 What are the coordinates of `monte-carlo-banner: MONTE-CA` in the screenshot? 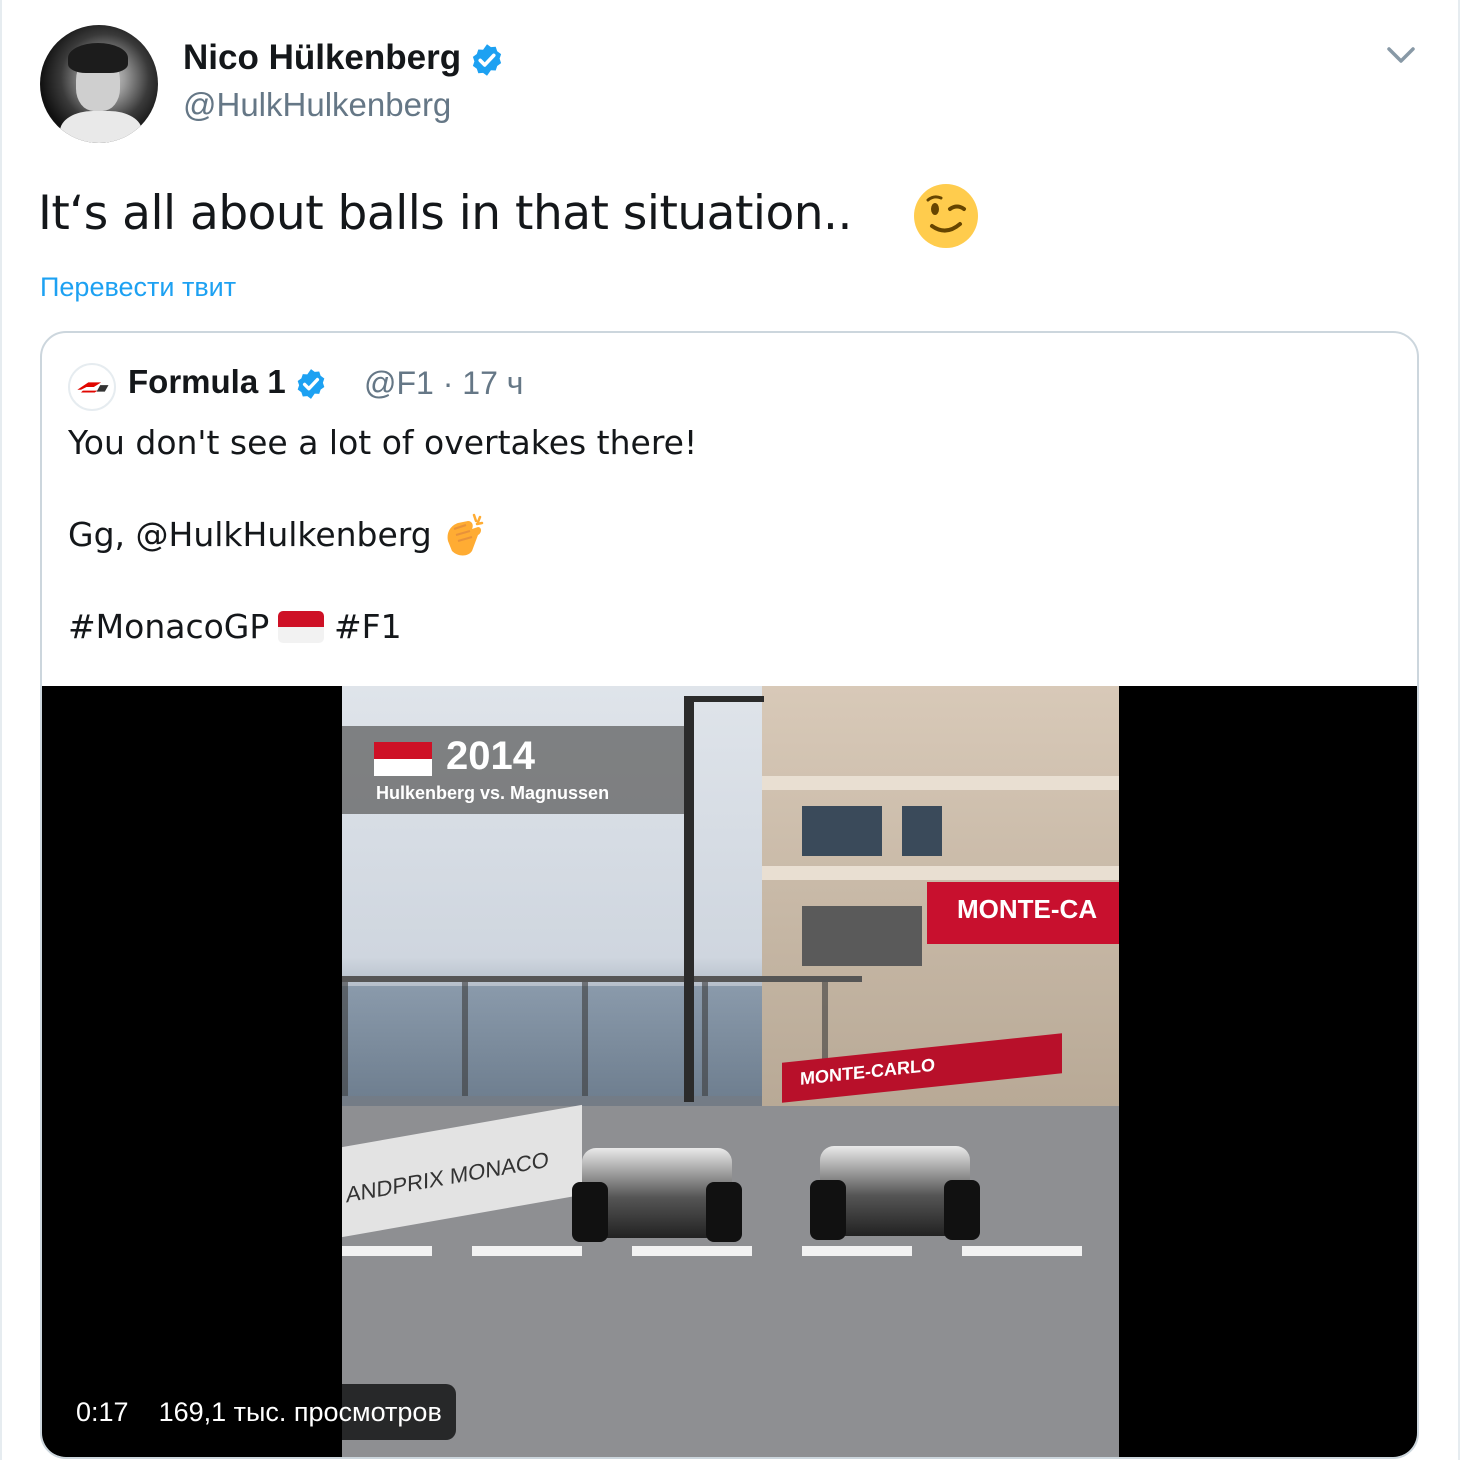 It's located at (1023, 913).